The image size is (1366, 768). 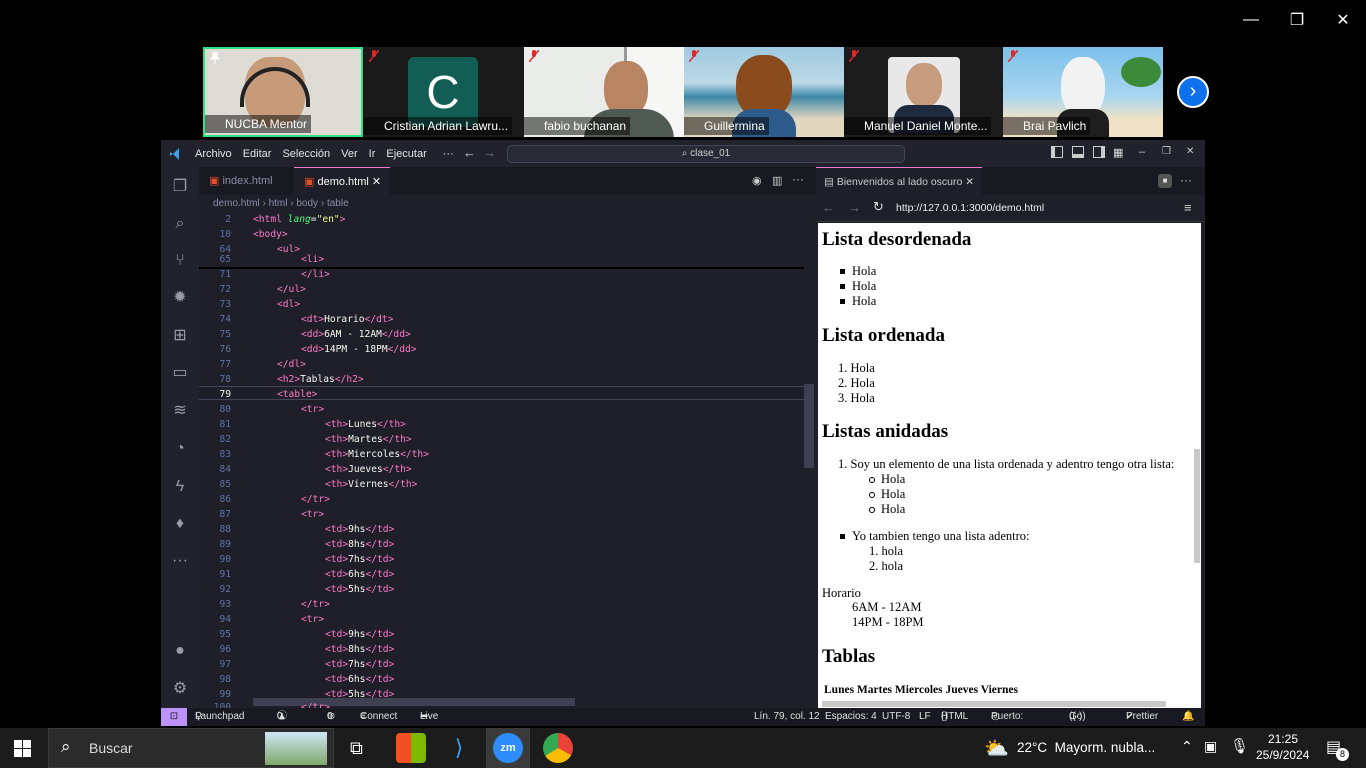 I want to click on menu-ejecutar: Ejecutar, so click(x=406, y=154).